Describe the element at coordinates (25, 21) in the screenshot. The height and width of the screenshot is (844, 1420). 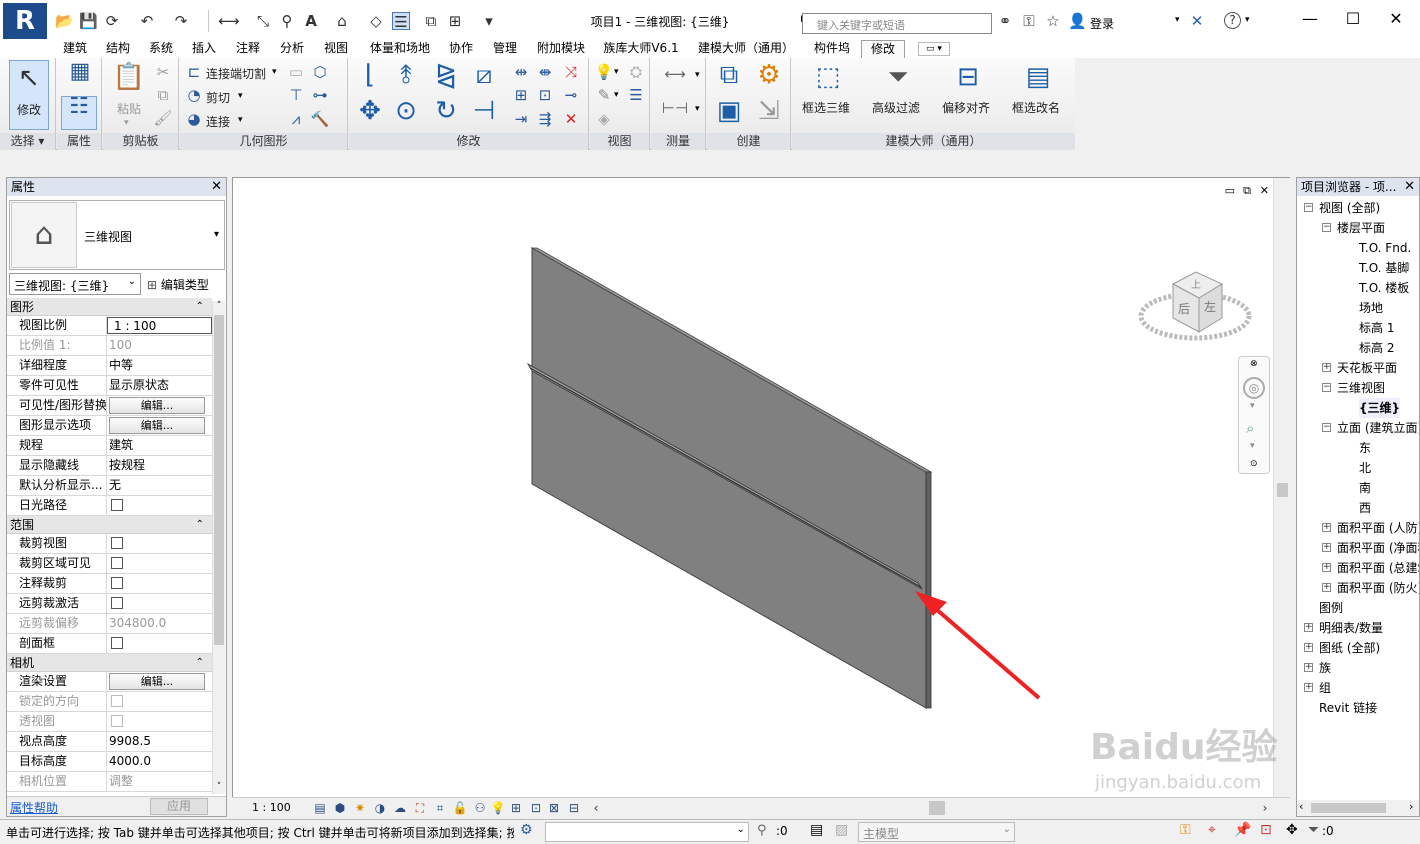
I see `application-menu-button: R` at that location.